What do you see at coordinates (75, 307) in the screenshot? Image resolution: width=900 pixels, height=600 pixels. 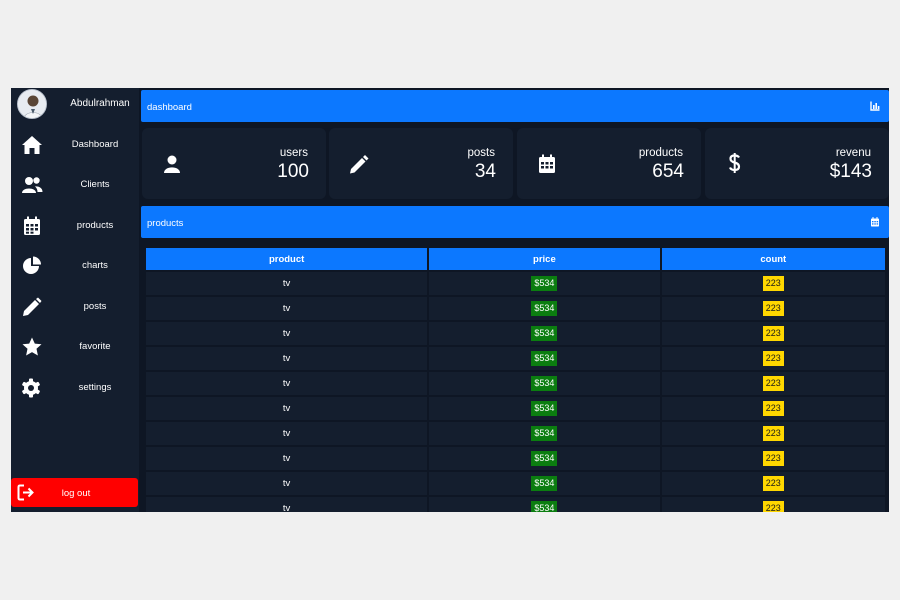 I see `sidebar-item-posts: posts` at bounding box center [75, 307].